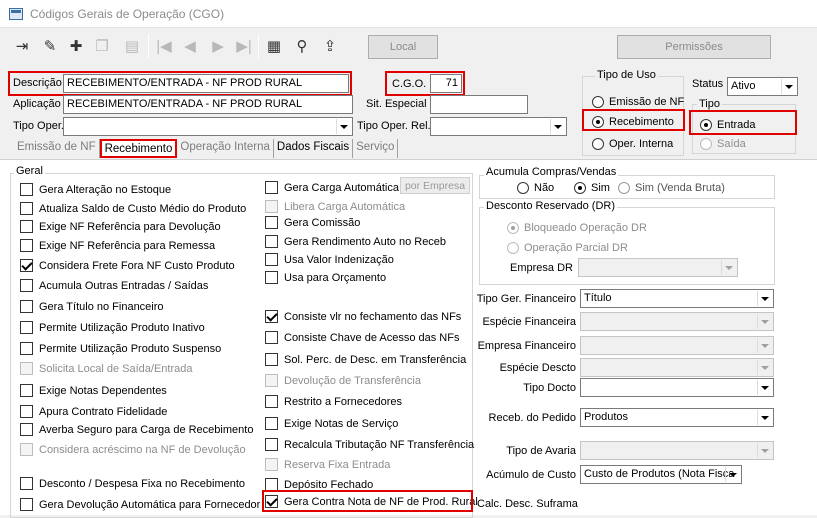 The height and width of the screenshot is (518, 817). Describe the element at coordinates (106, 368) in the screenshot. I see `geral-checkbox-9: Solicita Local de Saída/Entrada` at that location.